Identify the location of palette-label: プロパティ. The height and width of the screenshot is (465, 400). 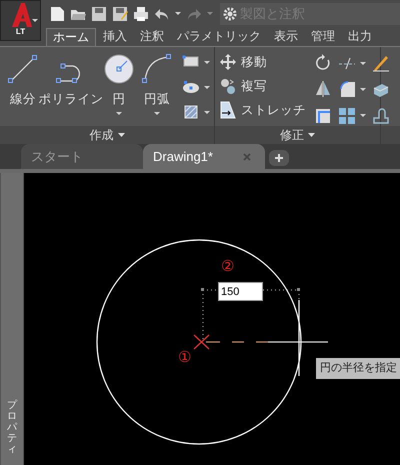
(12, 427).